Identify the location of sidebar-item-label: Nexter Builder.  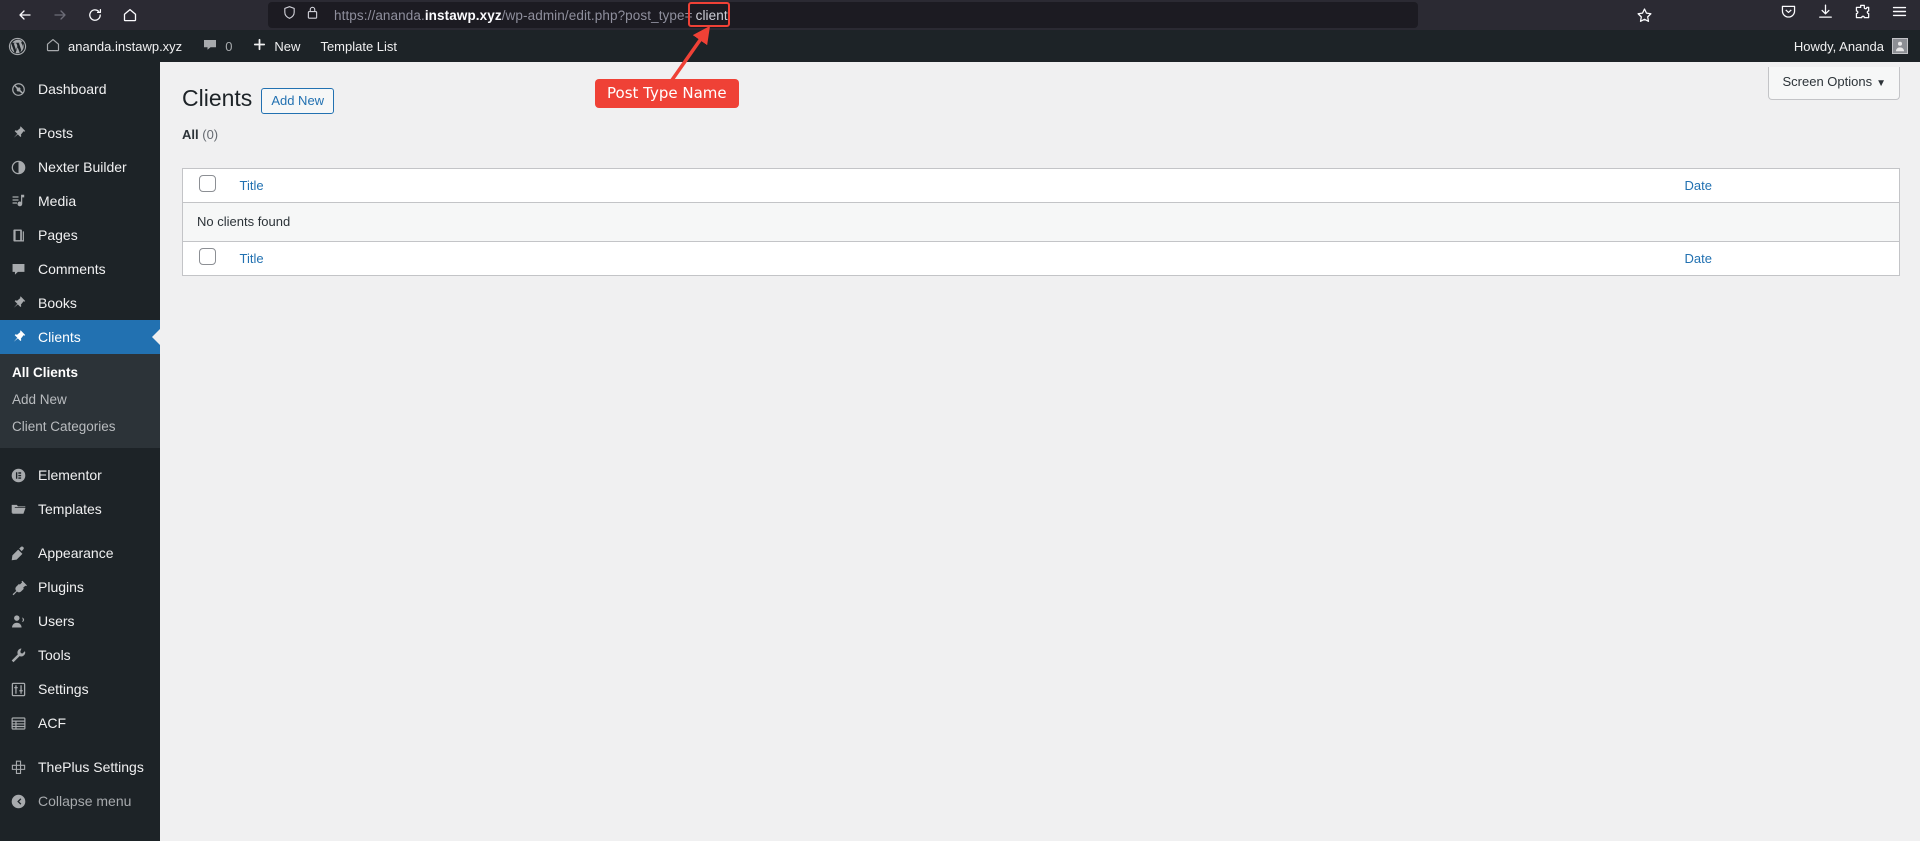
(82, 167).